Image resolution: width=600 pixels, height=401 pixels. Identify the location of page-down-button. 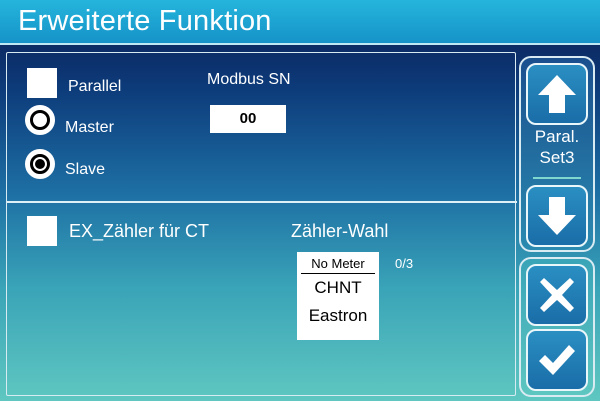
(557, 216).